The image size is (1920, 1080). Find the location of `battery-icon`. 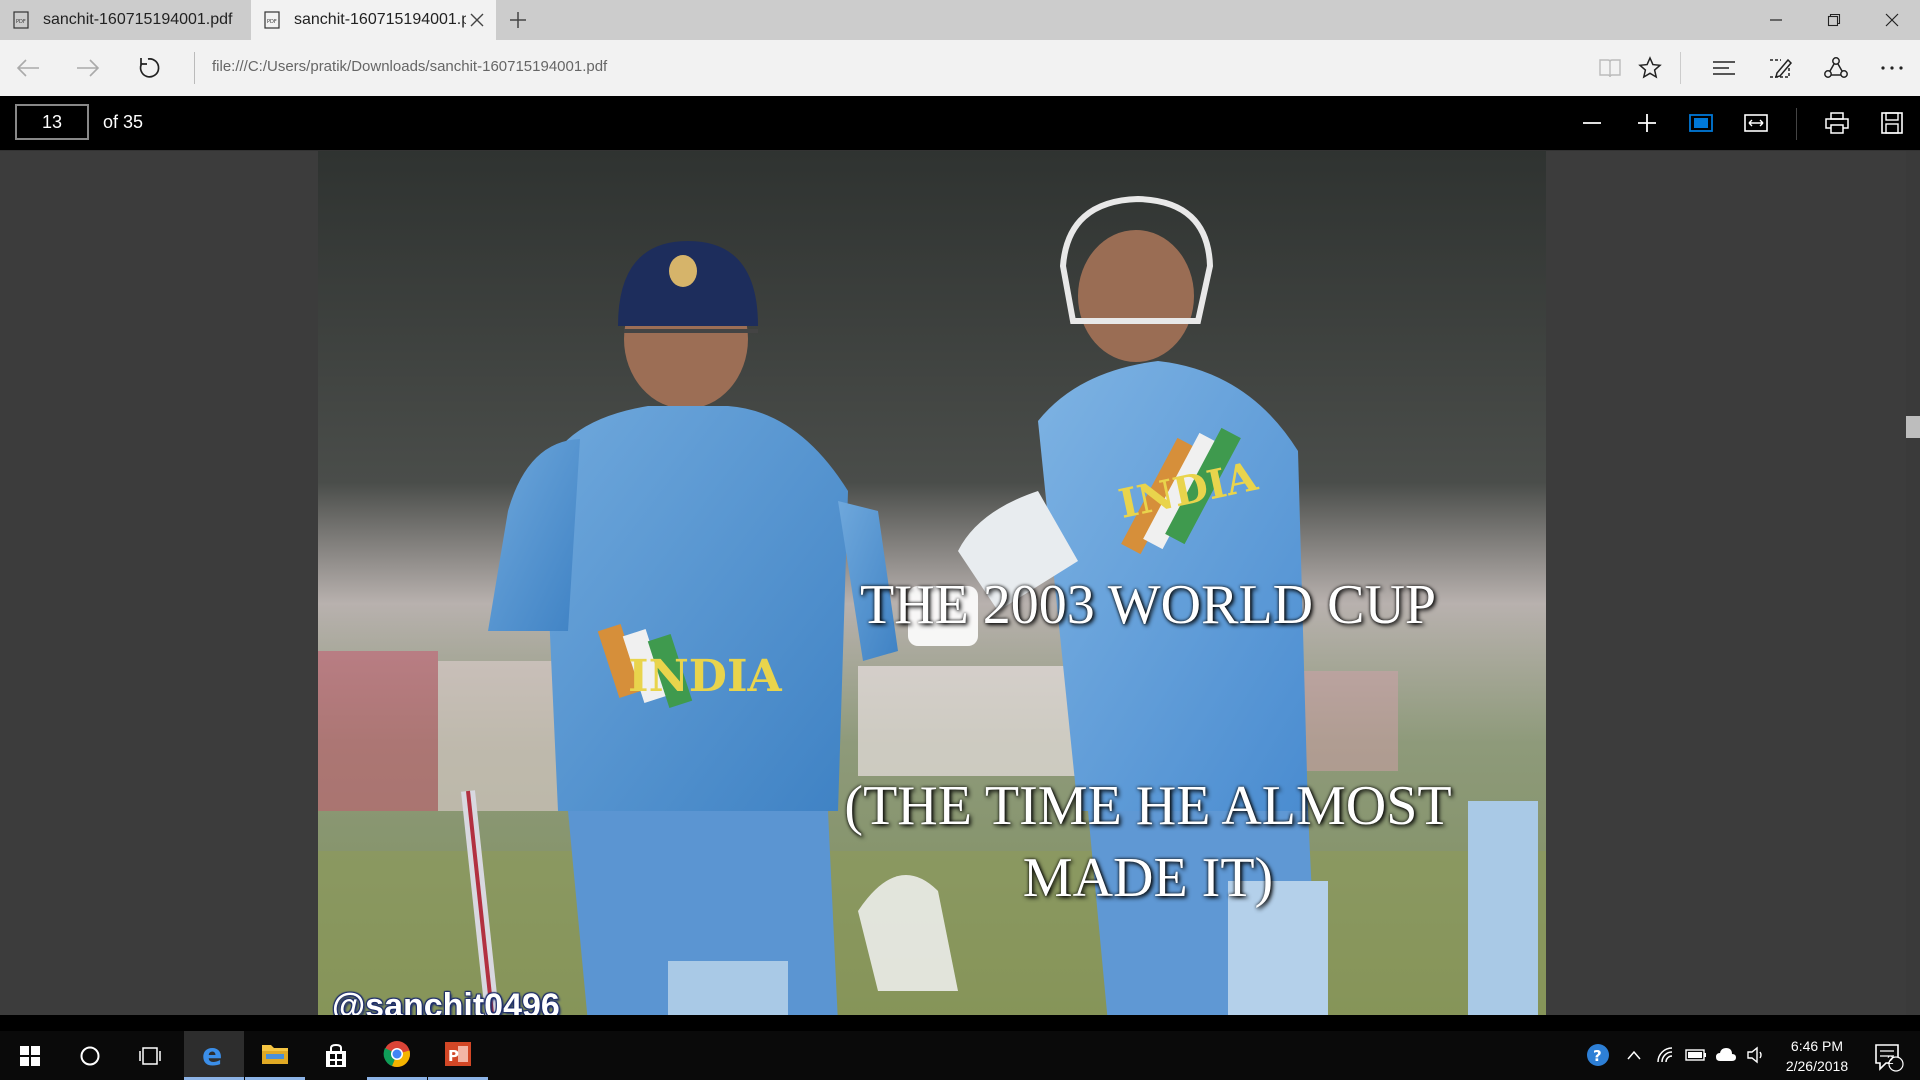

battery-icon is located at coordinates (1695, 1055).